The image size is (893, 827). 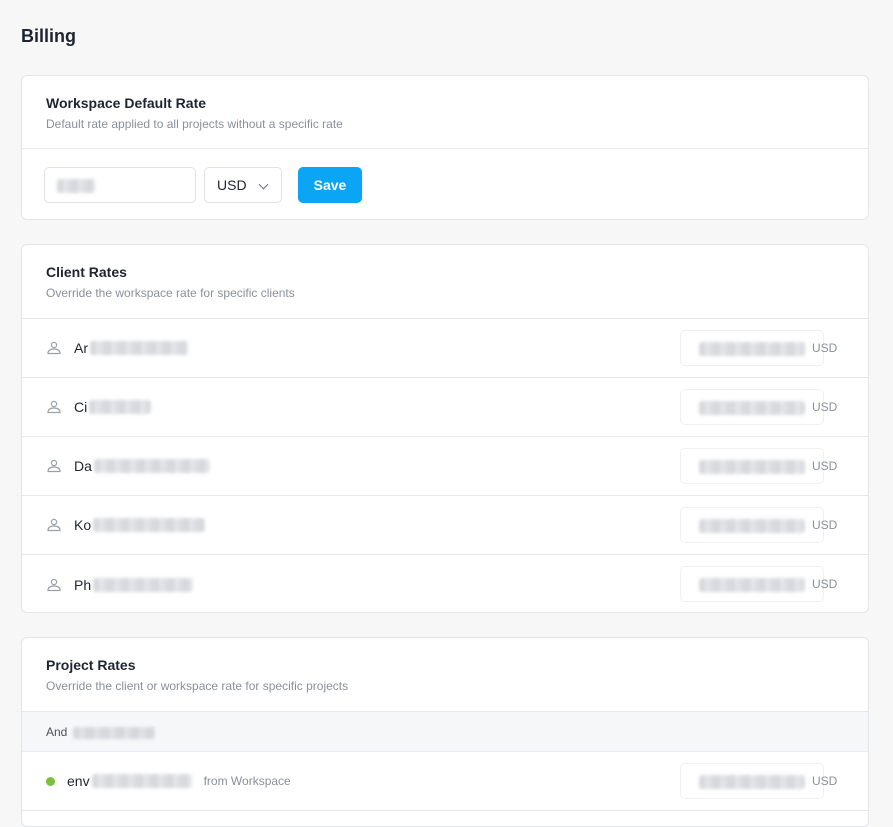 I want to click on client-name: Ci, so click(x=81, y=407).